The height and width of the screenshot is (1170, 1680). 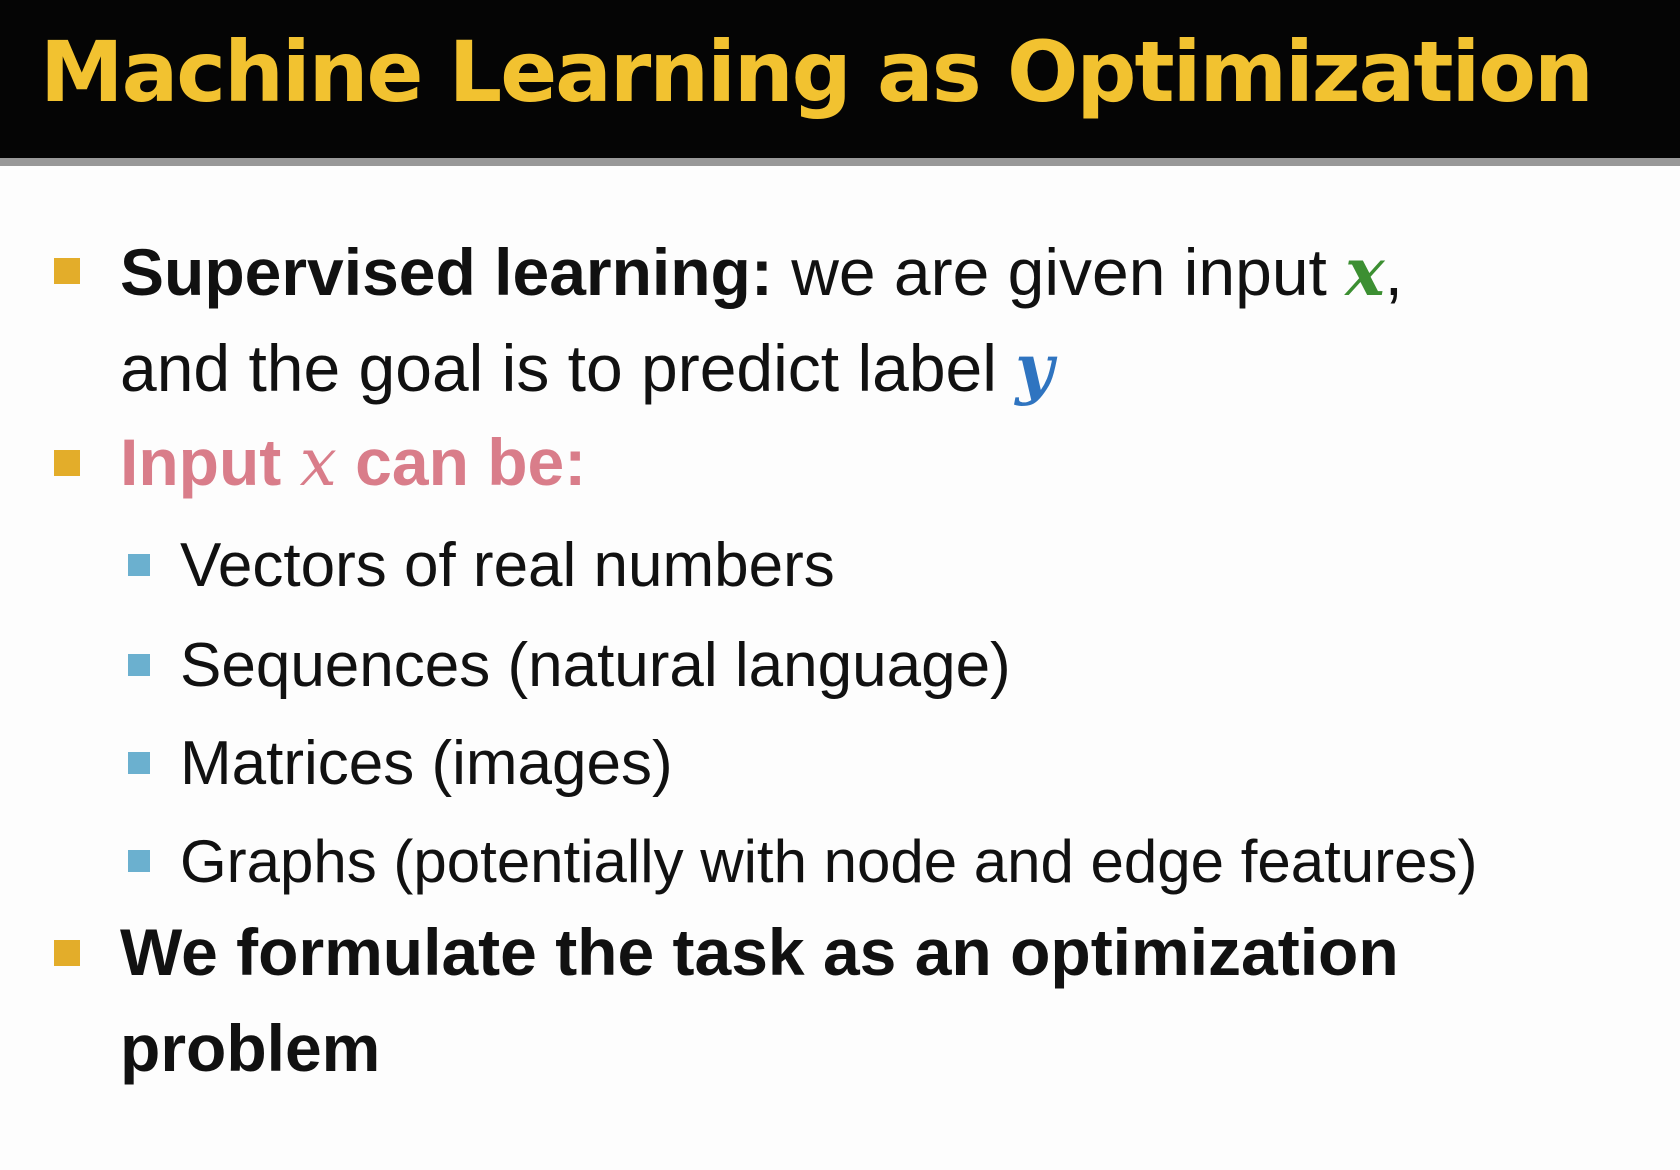 I want to click on bullet-1-text: we are given input, so click(x=1059, y=272).